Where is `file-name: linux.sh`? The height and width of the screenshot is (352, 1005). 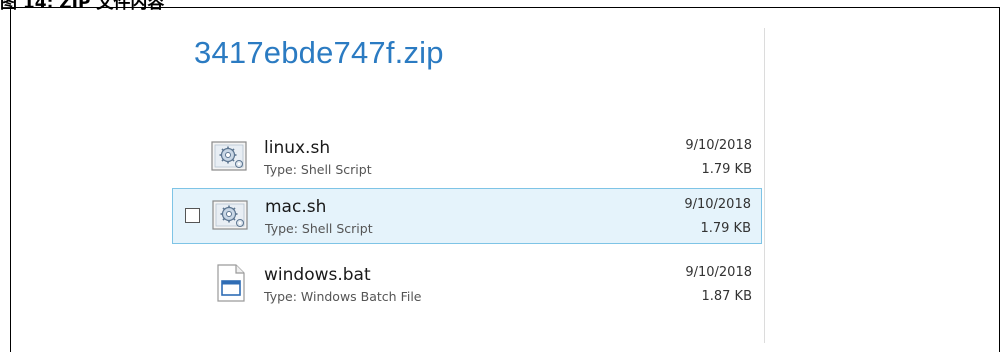
file-name: linux.sh is located at coordinates (297, 148).